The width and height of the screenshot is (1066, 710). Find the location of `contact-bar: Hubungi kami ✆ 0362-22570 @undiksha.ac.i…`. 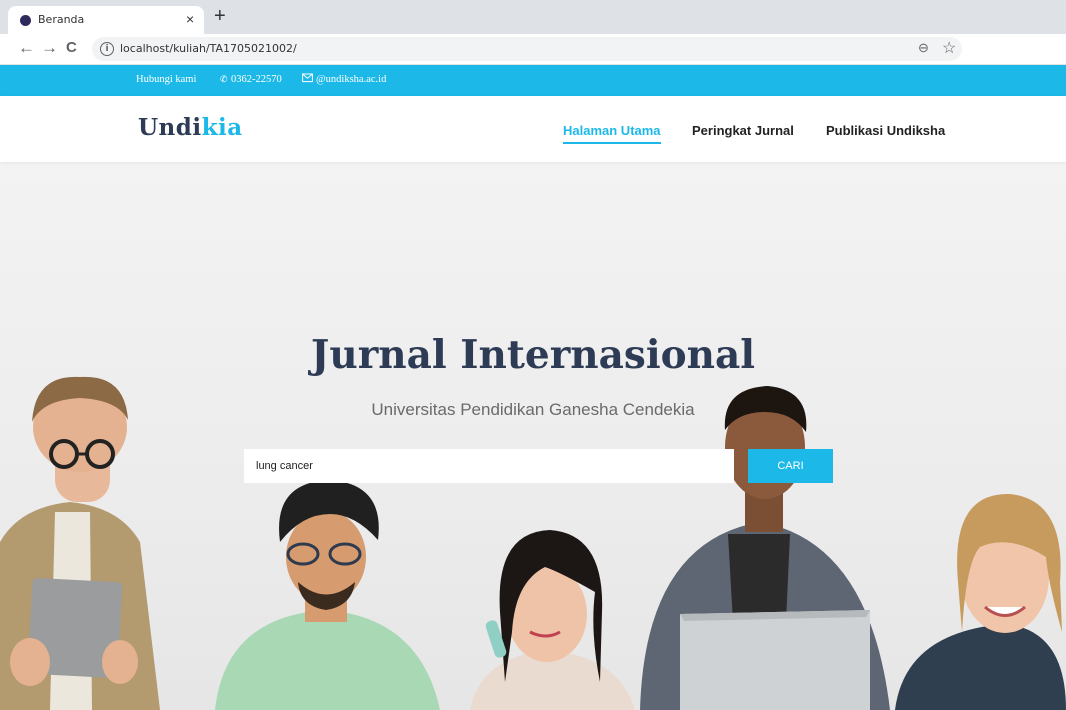

contact-bar: Hubungi kami ✆ 0362-22570 @undiksha.ac.i… is located at coordinates (533, 80).